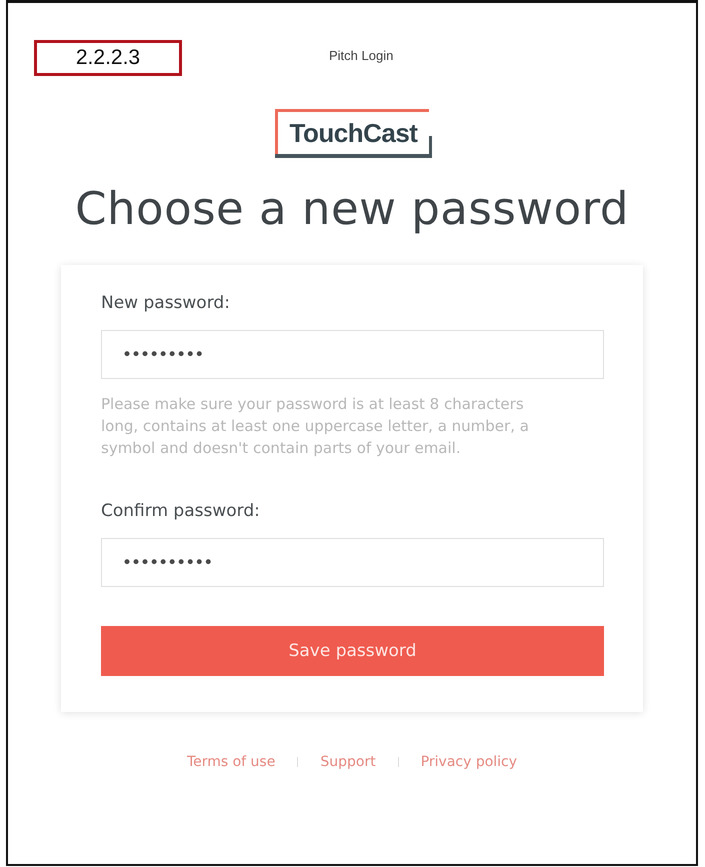 Image resolution: width=705 pixels, height=867 pixels. Describe the element at coordinates (352, 208) in the screenshot. I see `page-heading: Choose a new password` at that location.